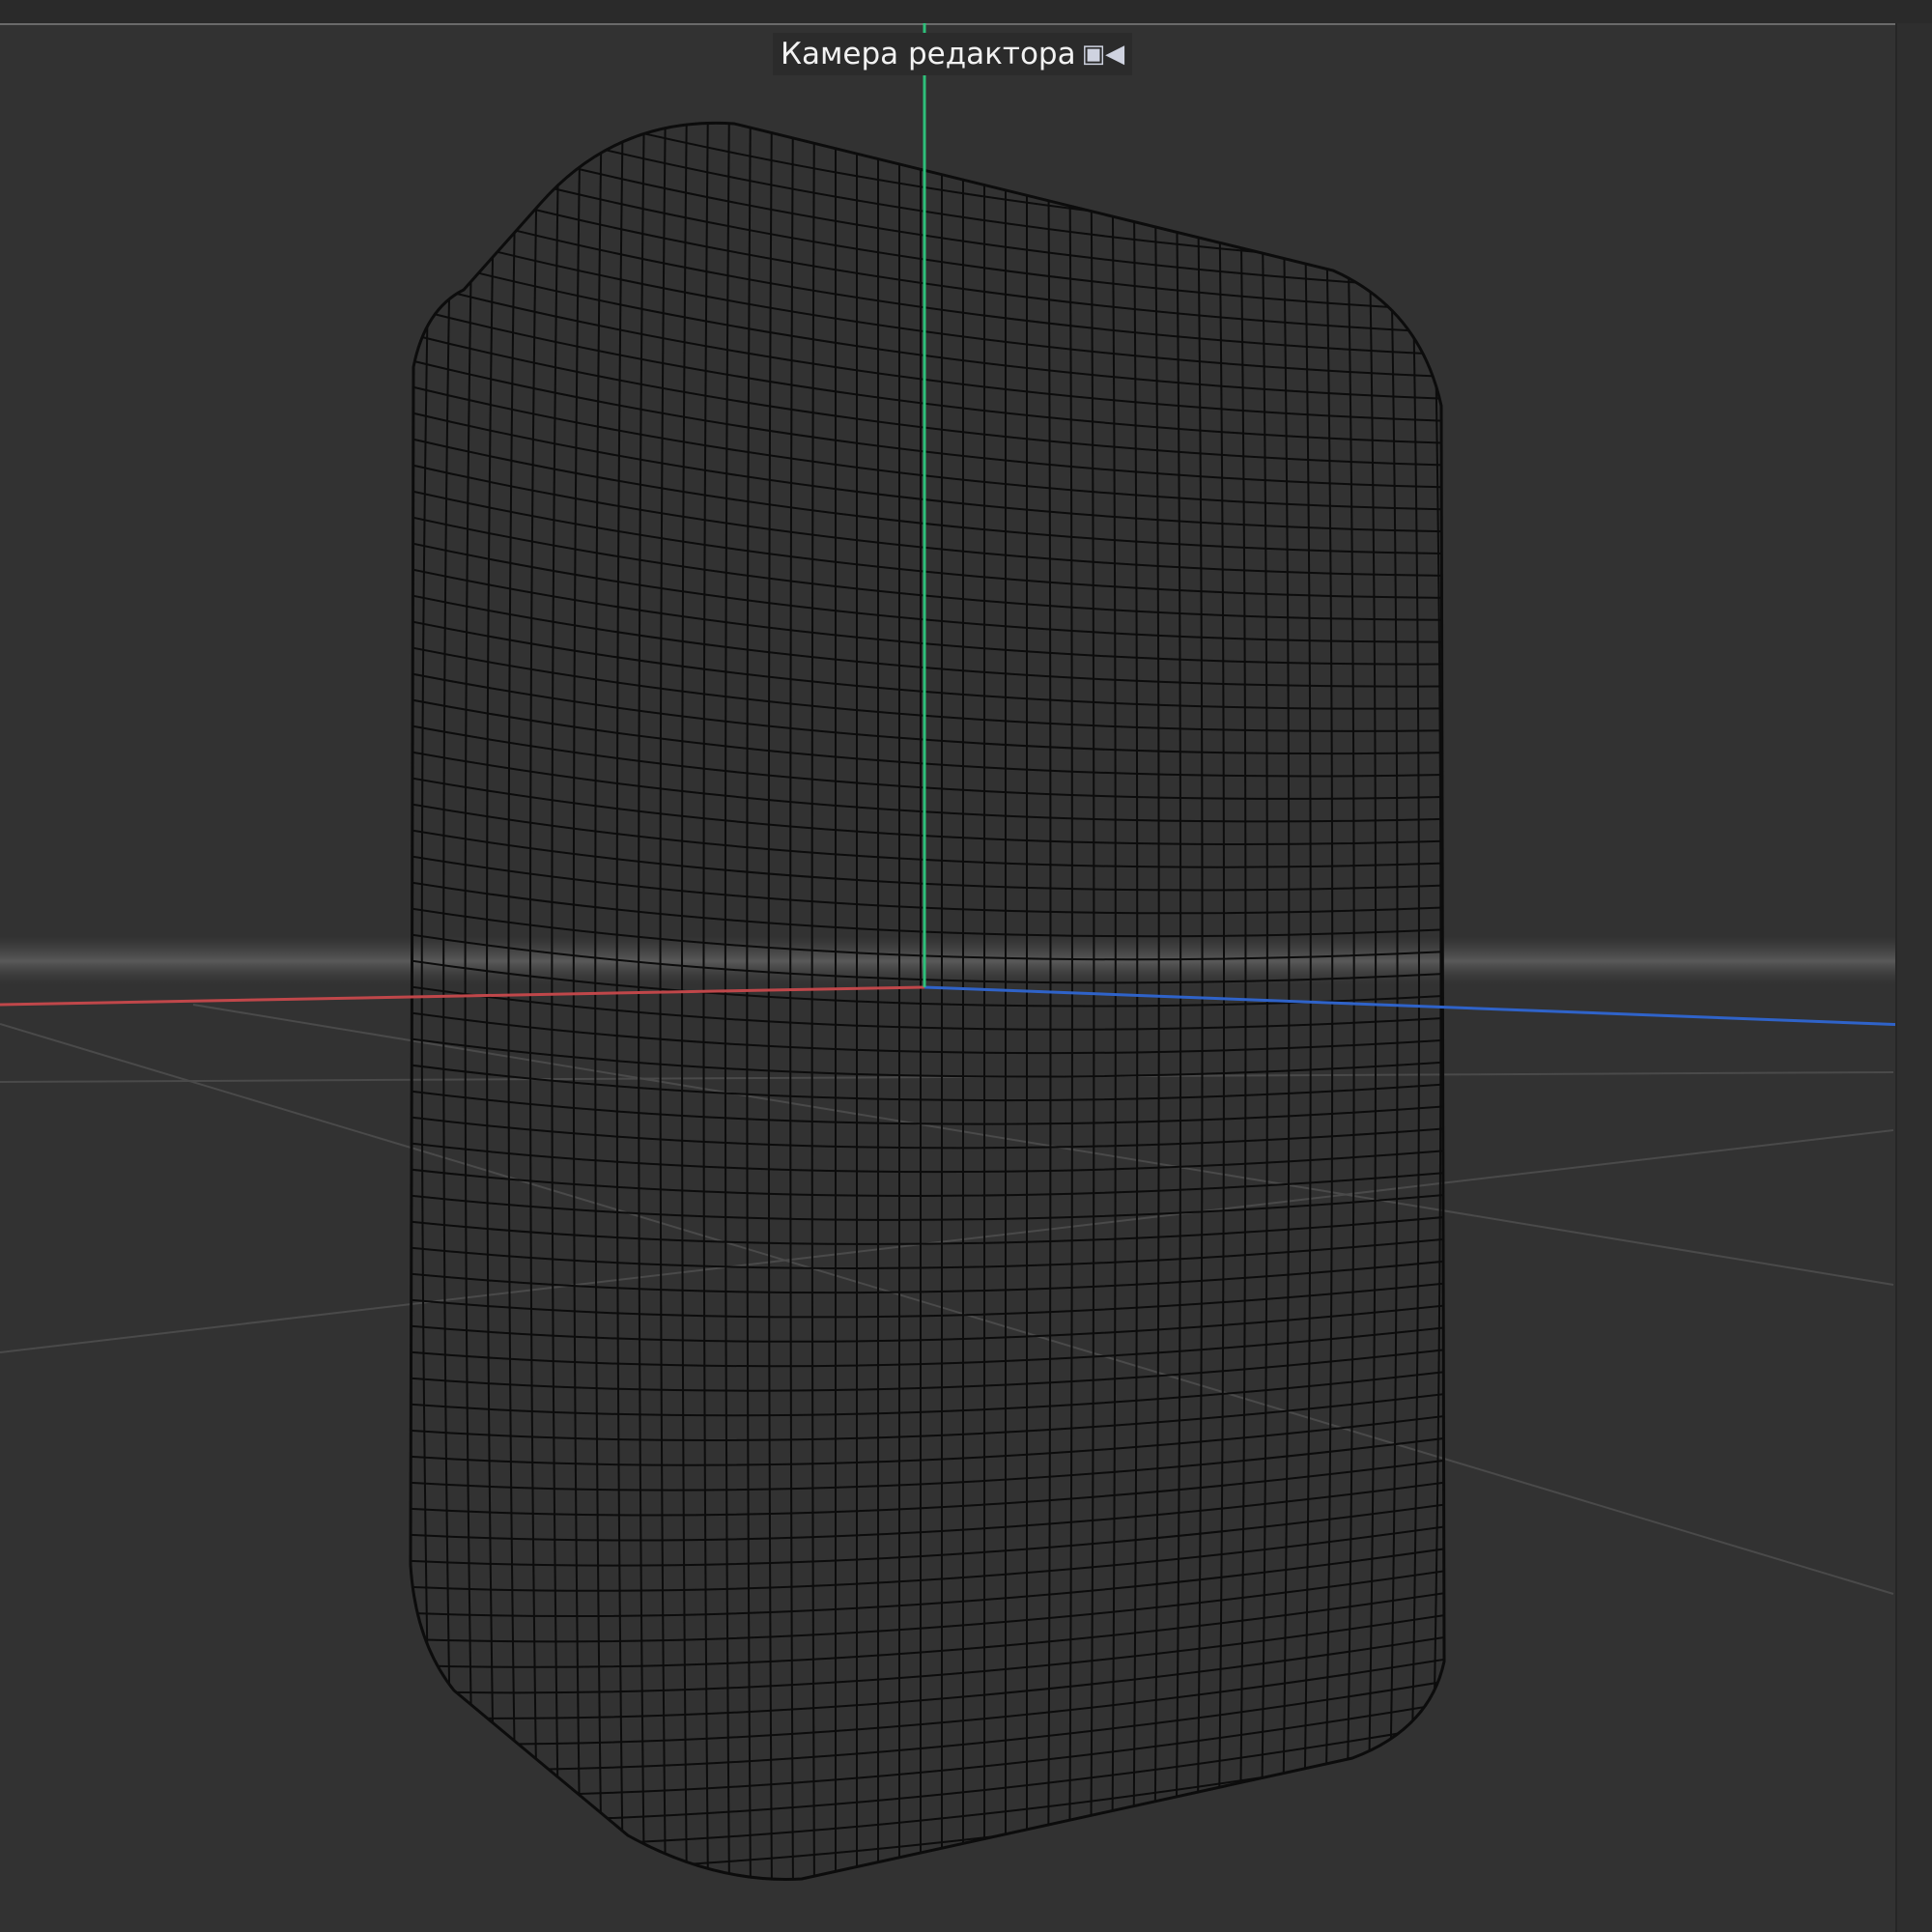  What do you see at coordinates (928, 54) in the screenshot?
I see `camera-label: Камера редактора` at bounding box center [928, 54].